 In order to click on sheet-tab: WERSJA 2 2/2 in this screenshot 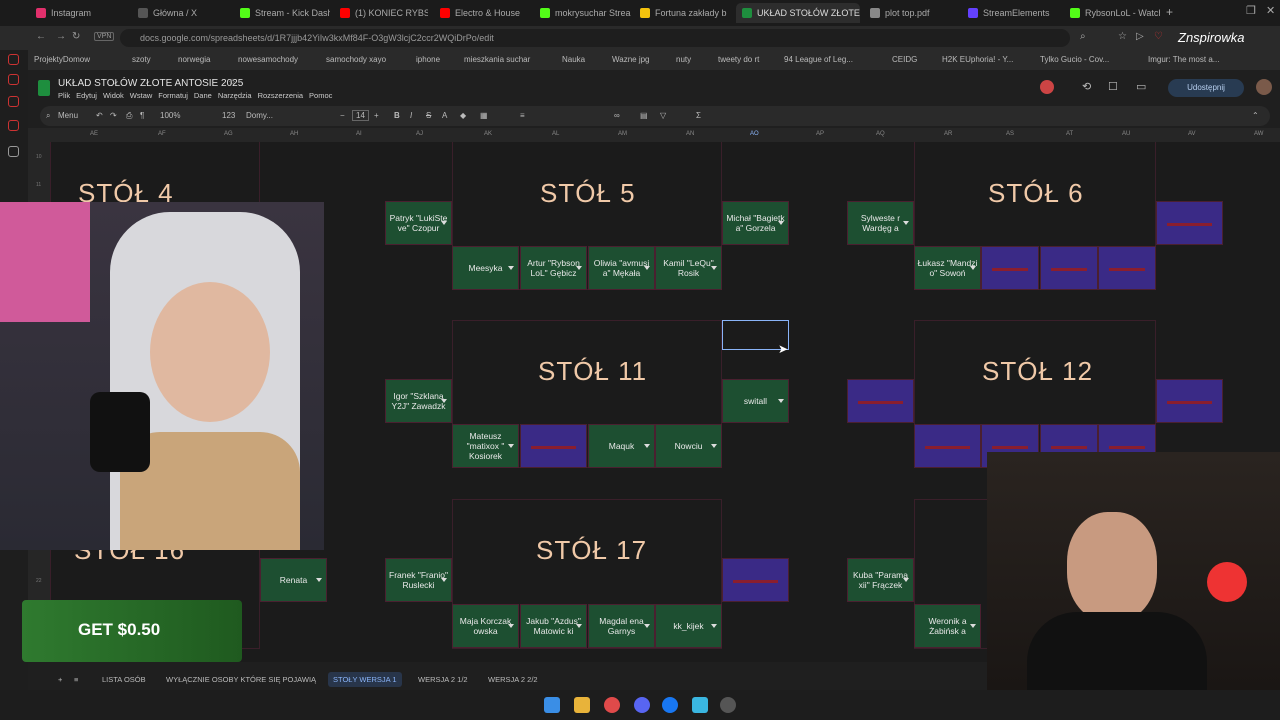, I will do `click(513, 679)`.